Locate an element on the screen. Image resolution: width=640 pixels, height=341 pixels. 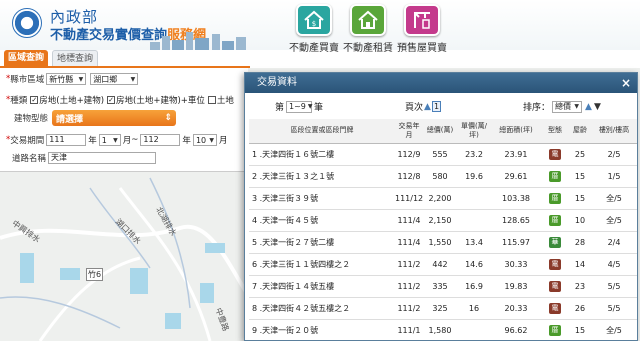
type-checkbox-house-parking: ✓ is located at coordinates (111, 100).